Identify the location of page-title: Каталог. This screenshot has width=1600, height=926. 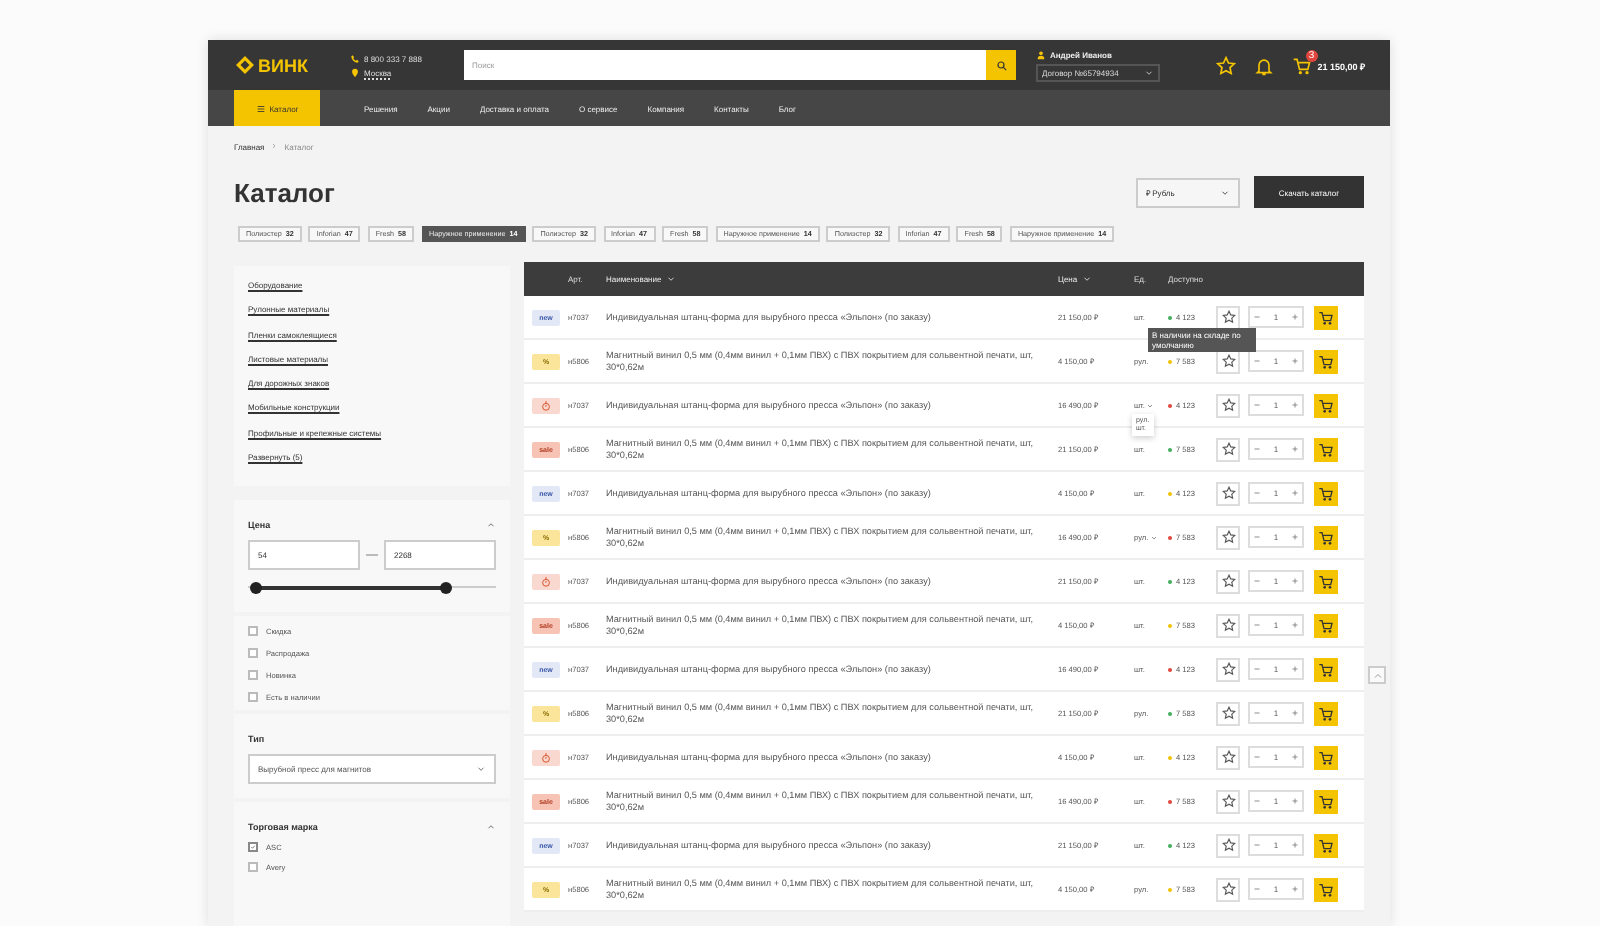
(285, 192).